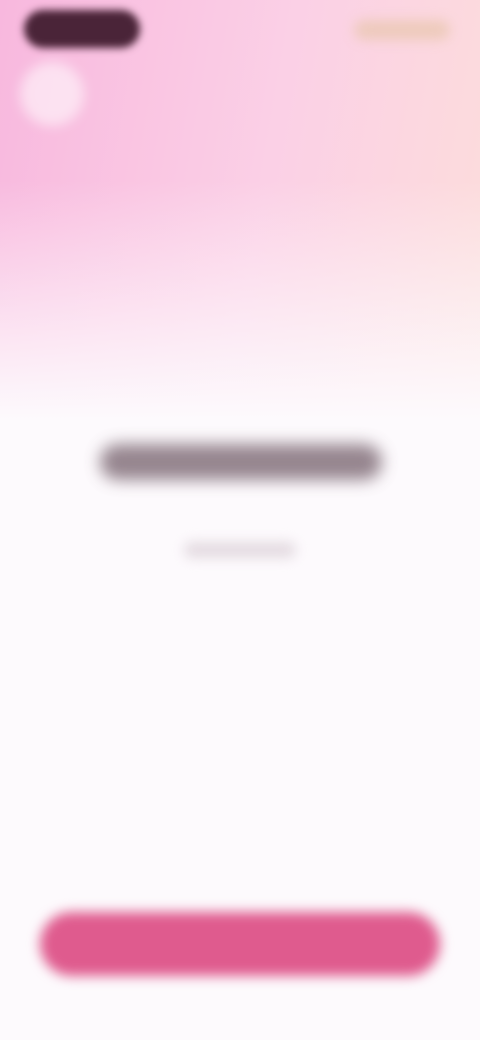 Image resolution: width=480 pixels, height=1040 pixels. Describe the element at coordinates (240, 550) in the screenshot. I see `page-subtitle` at that location.